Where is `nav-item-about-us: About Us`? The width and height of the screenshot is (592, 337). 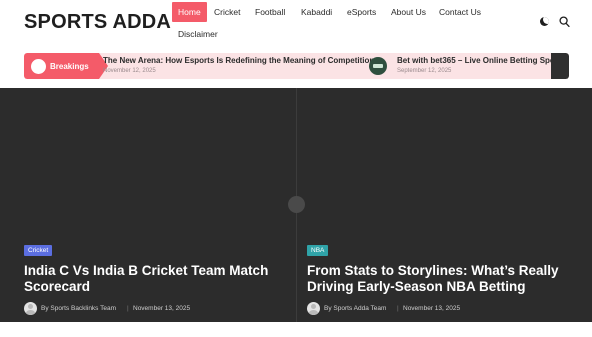 nav-item-about-us: About Us is located at coordinates (408, 12).